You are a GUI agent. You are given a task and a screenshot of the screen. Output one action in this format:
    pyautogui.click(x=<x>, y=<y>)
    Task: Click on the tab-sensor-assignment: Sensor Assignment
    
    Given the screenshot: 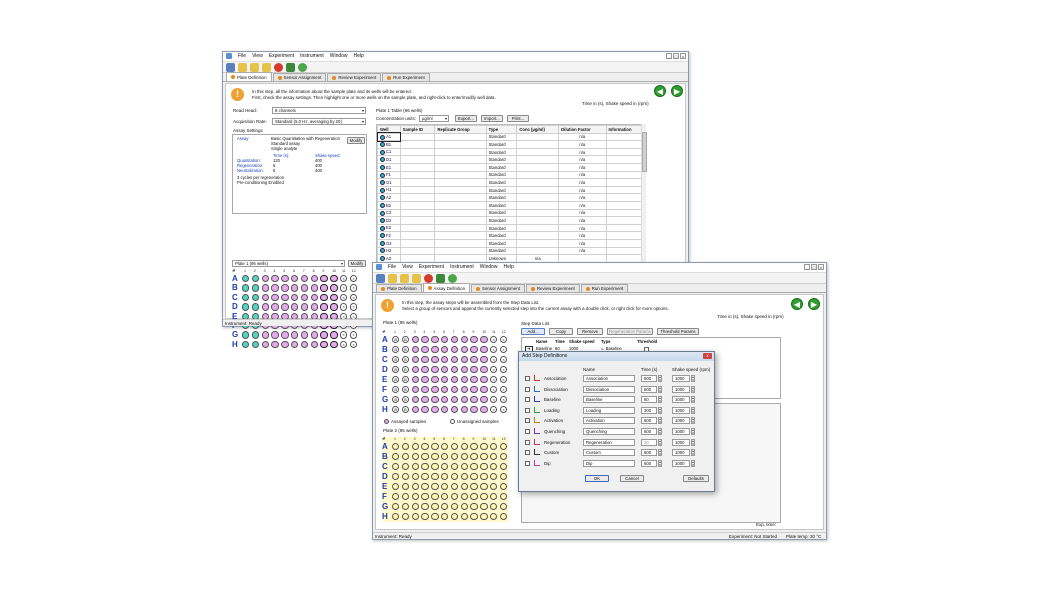 What is the action you would take?
    pyautogui.click(x=299, y=77)
    